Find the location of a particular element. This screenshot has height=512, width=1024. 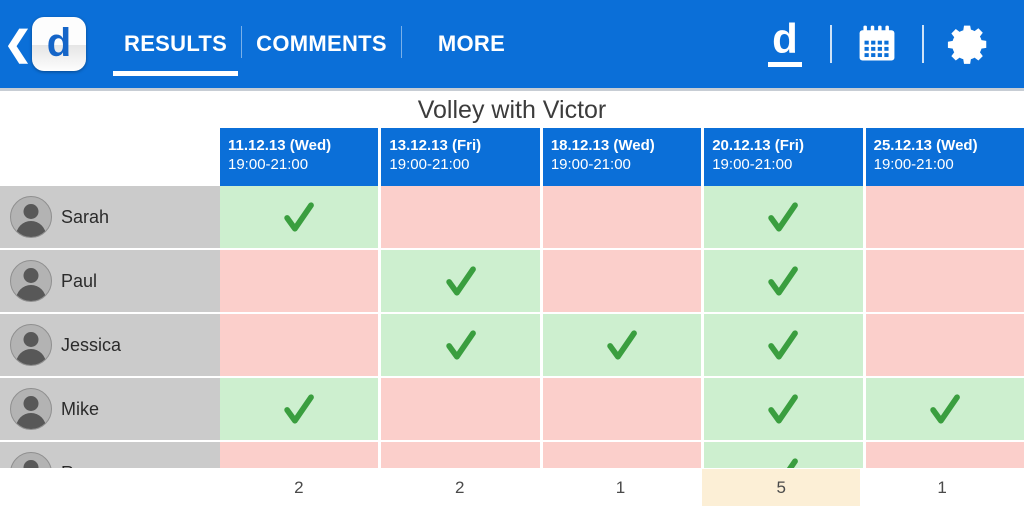

participant-name-cell: Roger is located at coordinates (110, 455).